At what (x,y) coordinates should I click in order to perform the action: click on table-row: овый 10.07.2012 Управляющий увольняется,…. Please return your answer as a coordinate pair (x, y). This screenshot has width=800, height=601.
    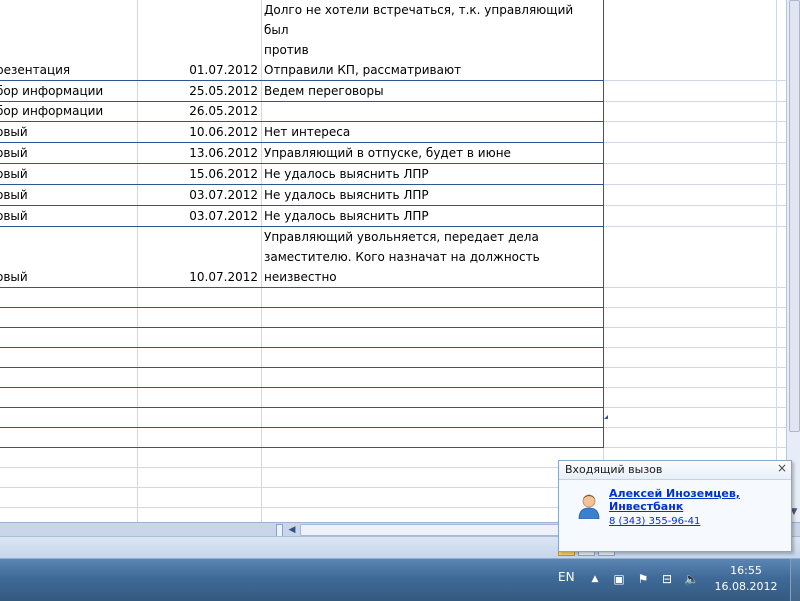
    Looking at the image, I should click on (393, 257).